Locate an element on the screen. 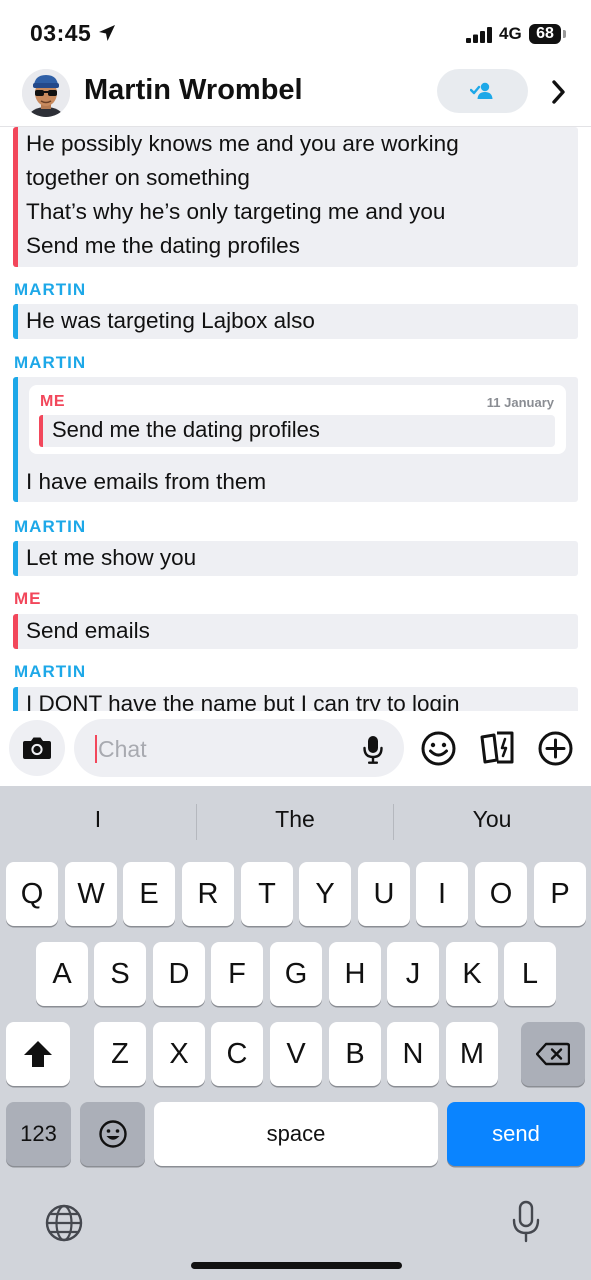  message-bubble: Send emails is located at coordinates (295, 631).